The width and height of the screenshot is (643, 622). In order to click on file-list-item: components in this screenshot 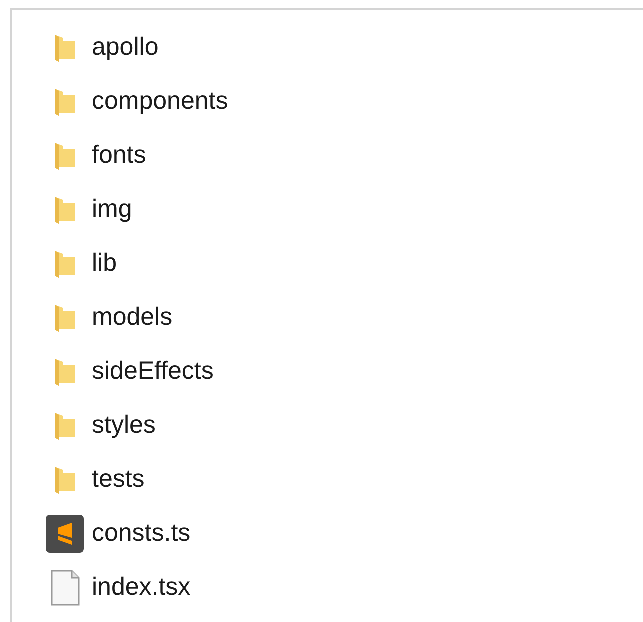, I will do `click(190, 102)`.